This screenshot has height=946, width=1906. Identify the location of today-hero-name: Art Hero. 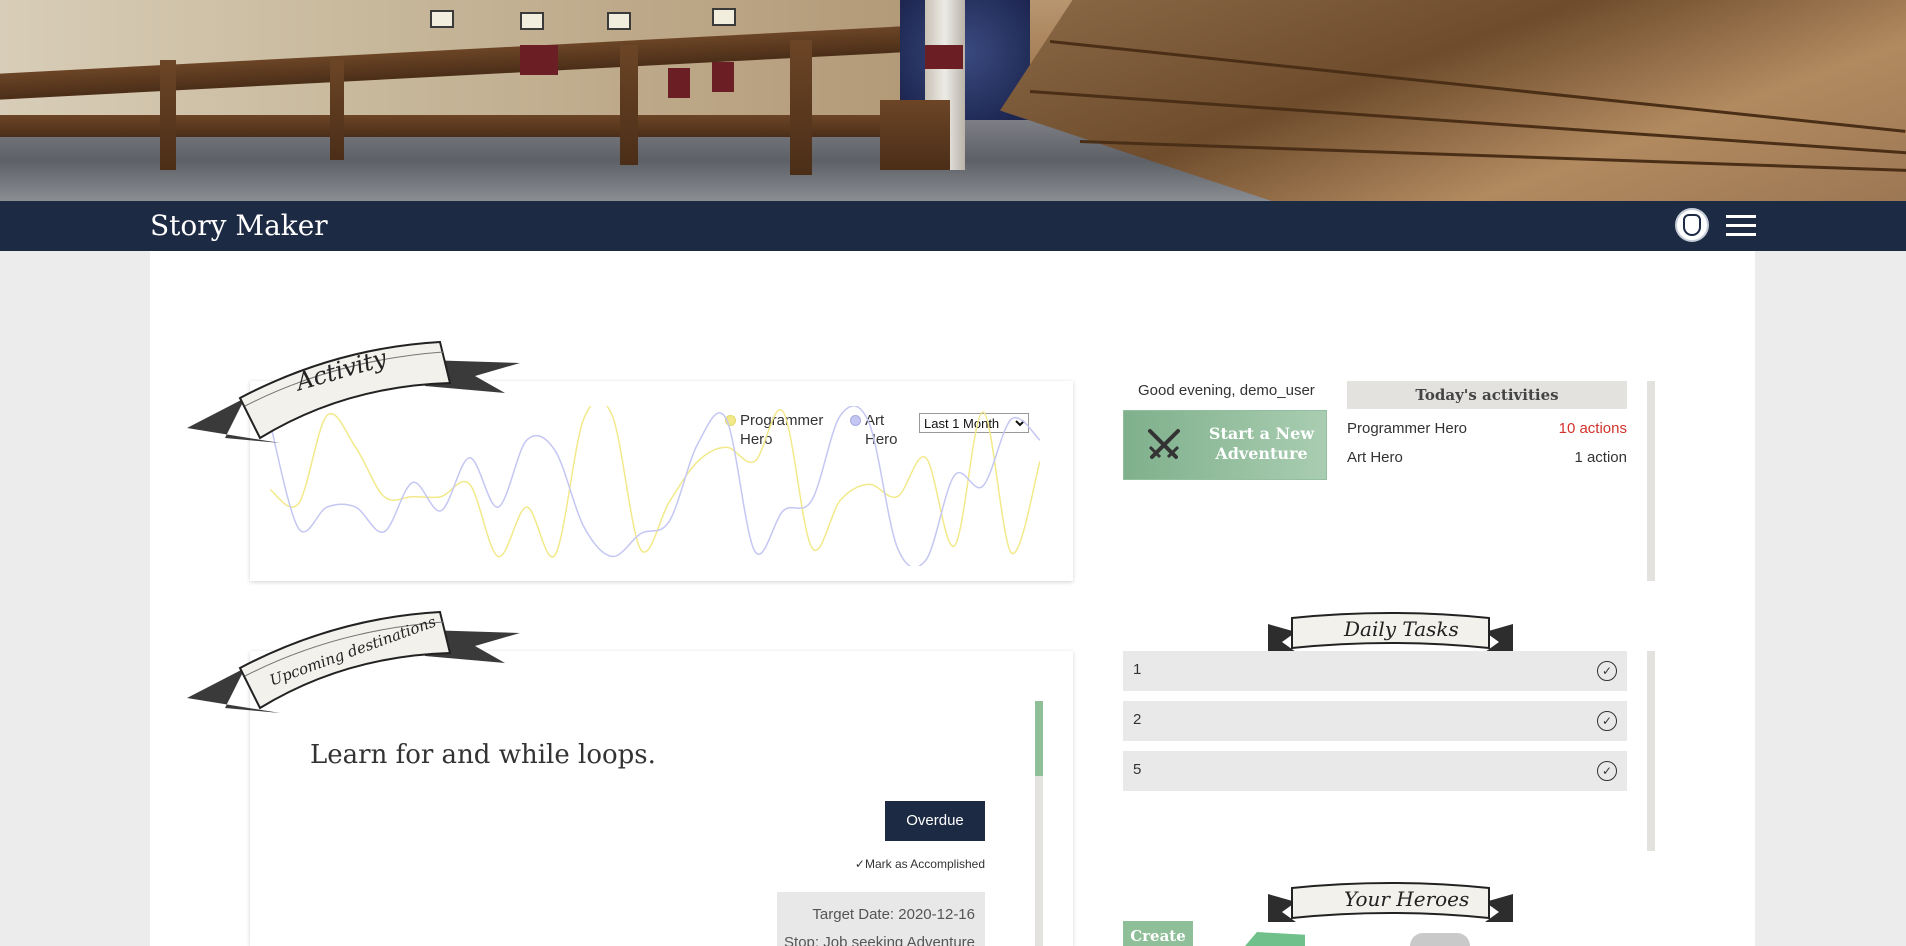
(1375, 457).